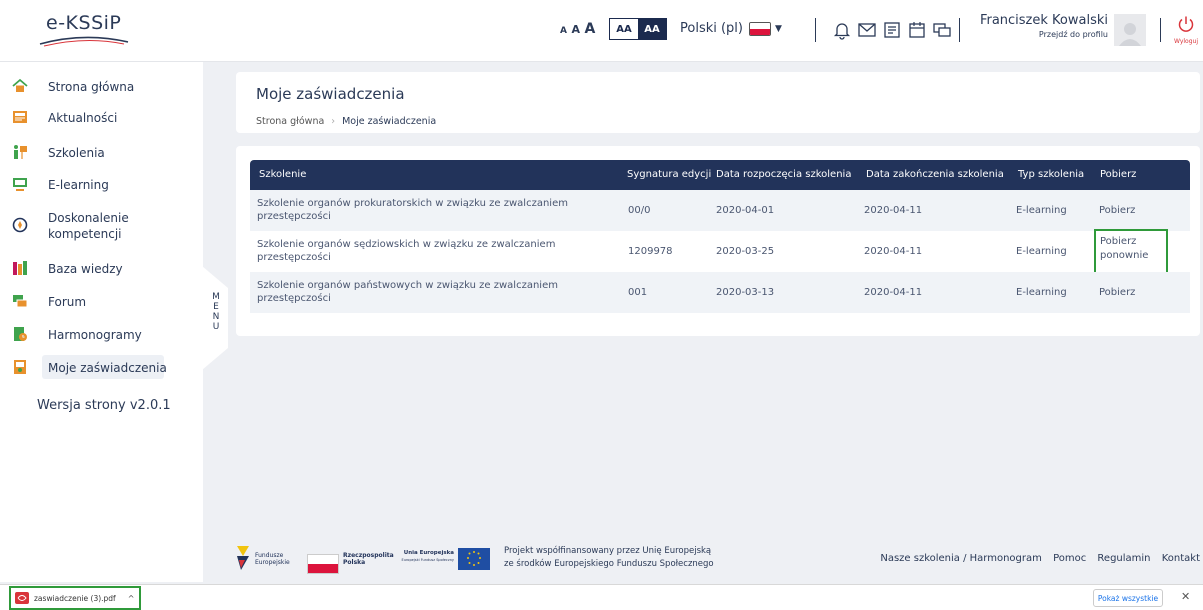 This screenshot has width=1203, height=610. I want to click on logo-swoosh-icon, so click(84, 41).